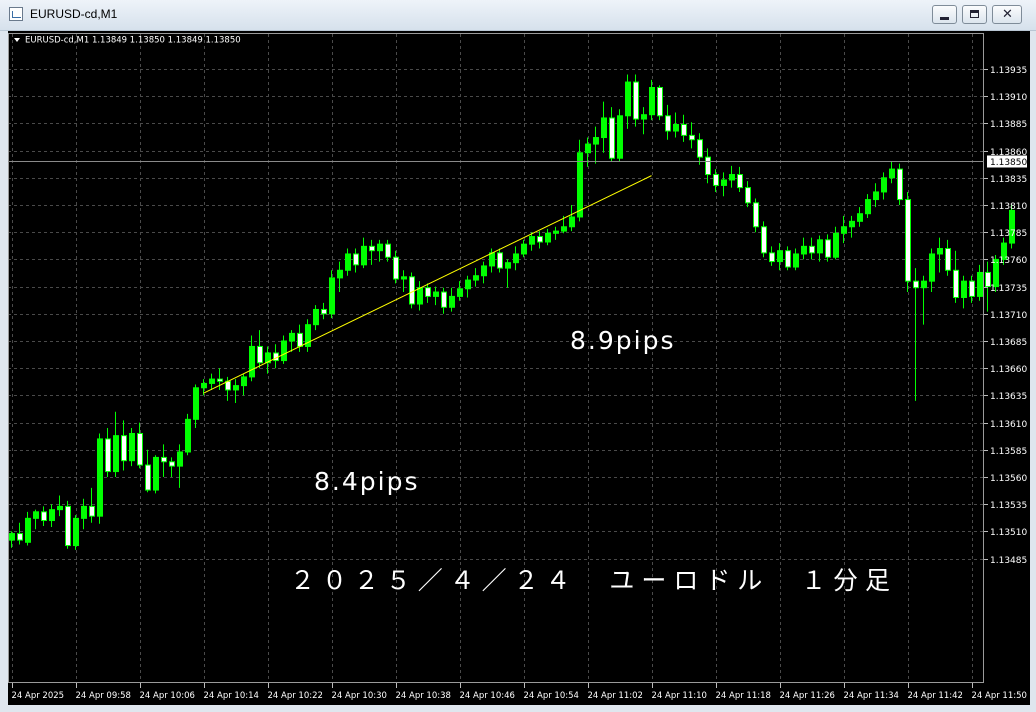  Describe the element at coordinates (1008, 98) in the screenshot. I see `price-tick-label: 1.13910` at that location.